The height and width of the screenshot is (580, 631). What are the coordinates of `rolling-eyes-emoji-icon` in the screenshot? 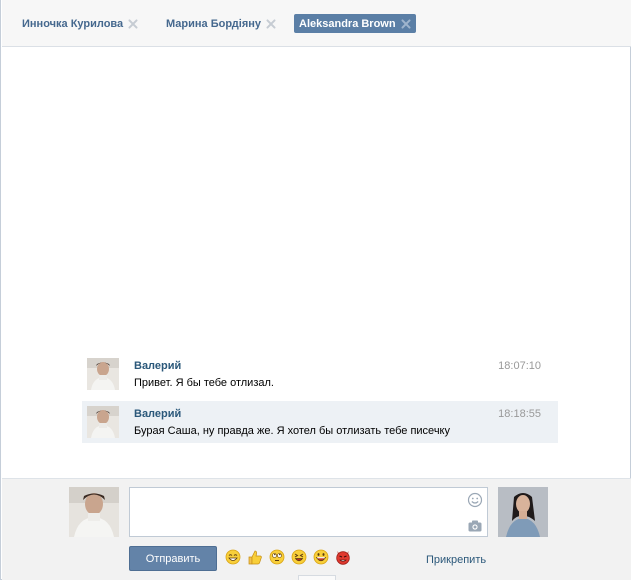 It's located at (277, 557).